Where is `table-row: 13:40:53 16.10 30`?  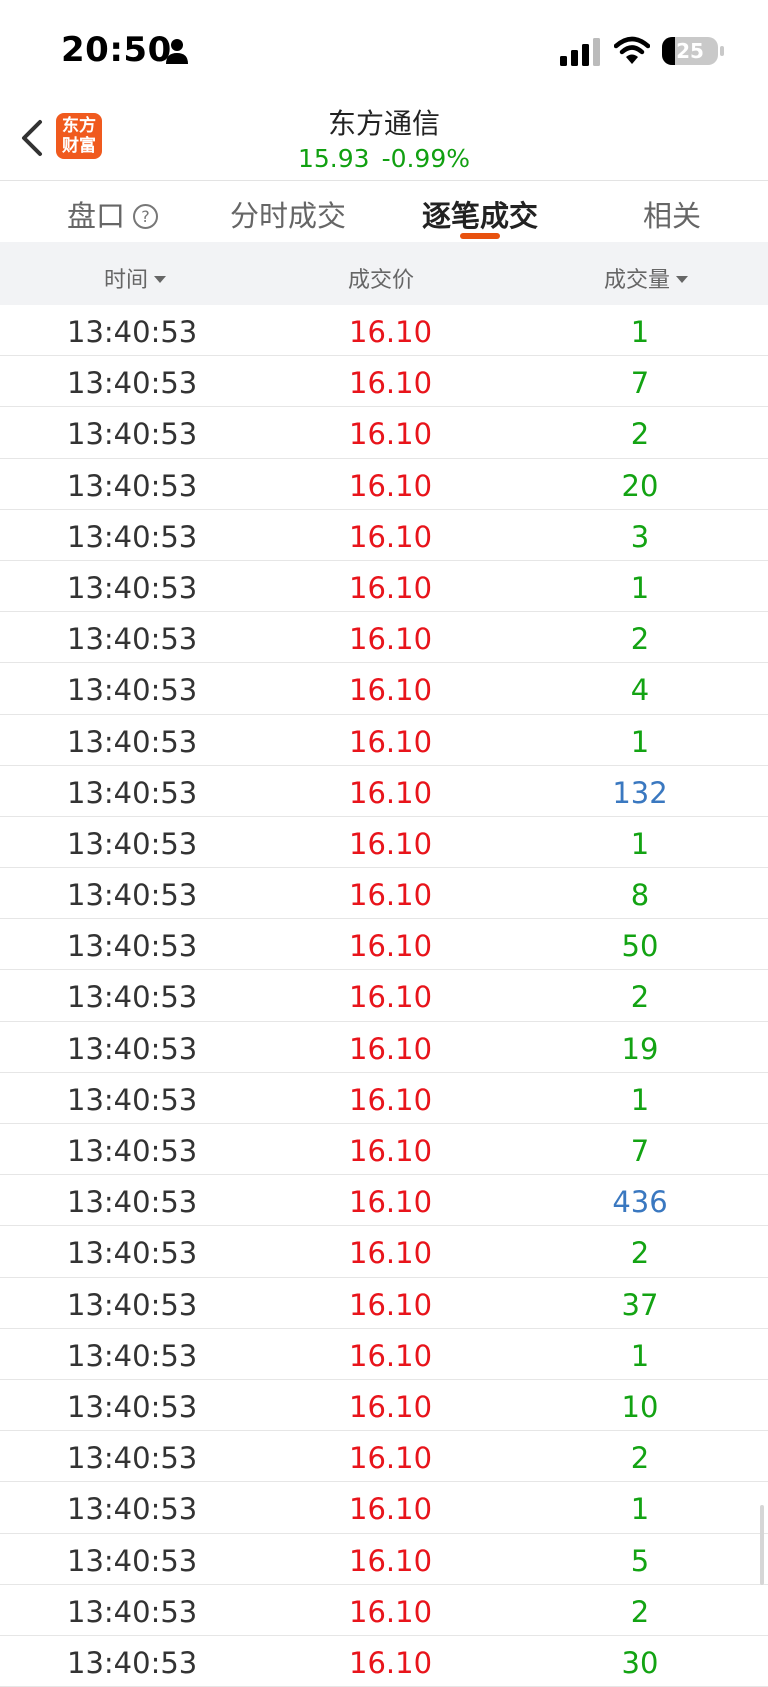 table-row: 13:40:53 16.10 30 is located at coordinates (384, 1661).